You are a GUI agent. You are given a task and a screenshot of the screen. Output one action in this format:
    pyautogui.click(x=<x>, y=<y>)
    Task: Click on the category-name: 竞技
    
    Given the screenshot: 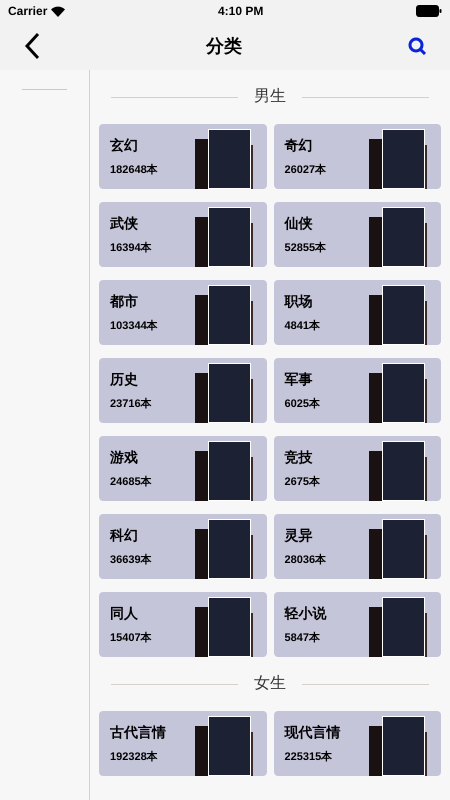 What is the action you would take?
    pyautogui.click(x=299, y=457)
    